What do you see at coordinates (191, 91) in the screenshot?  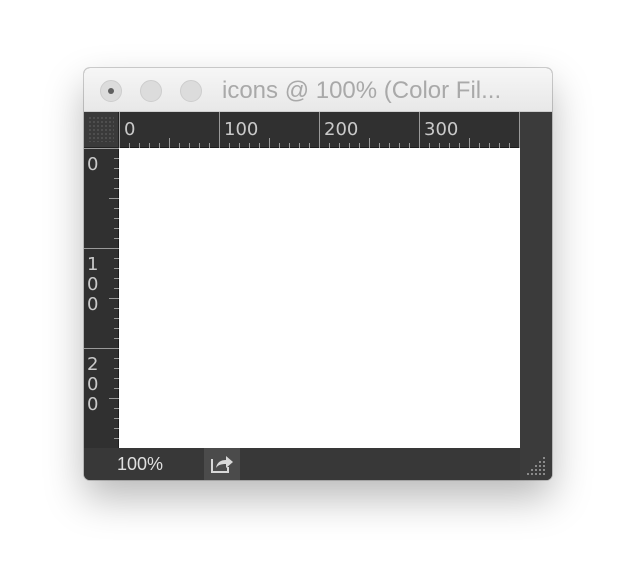 I see `zoom-button` at bounding box center [191, 91].